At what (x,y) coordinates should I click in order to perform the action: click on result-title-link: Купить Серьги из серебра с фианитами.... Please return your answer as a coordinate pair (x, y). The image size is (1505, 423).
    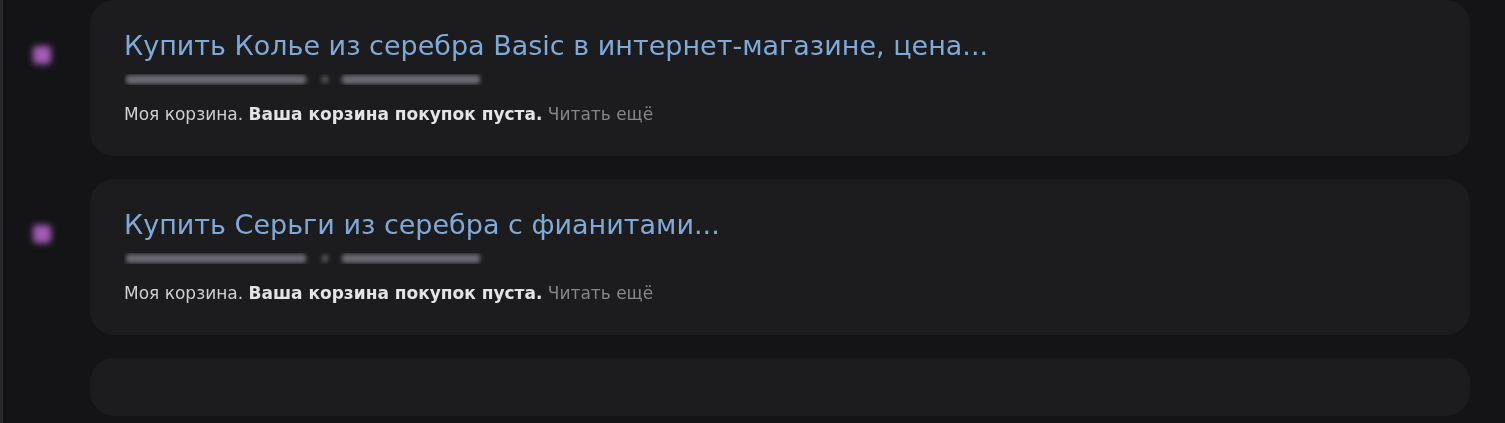
    Looking at the image, I should click on (422, 225).